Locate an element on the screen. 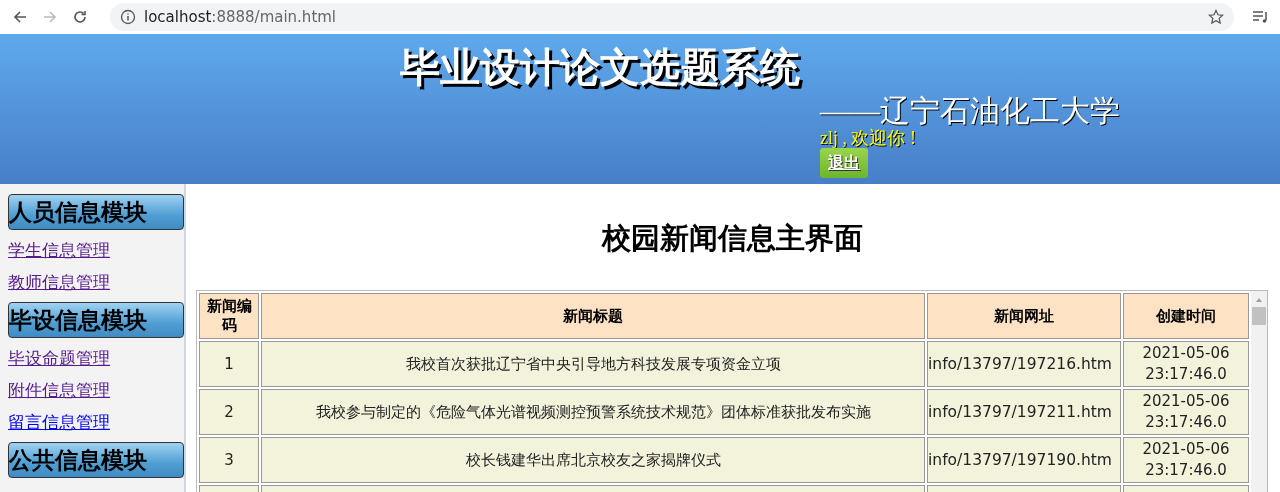 Image resolution: width=1280 pixels, height=492 pixels. sidebar-link: 毕设命题管理 is located at coordinates (59, 358).